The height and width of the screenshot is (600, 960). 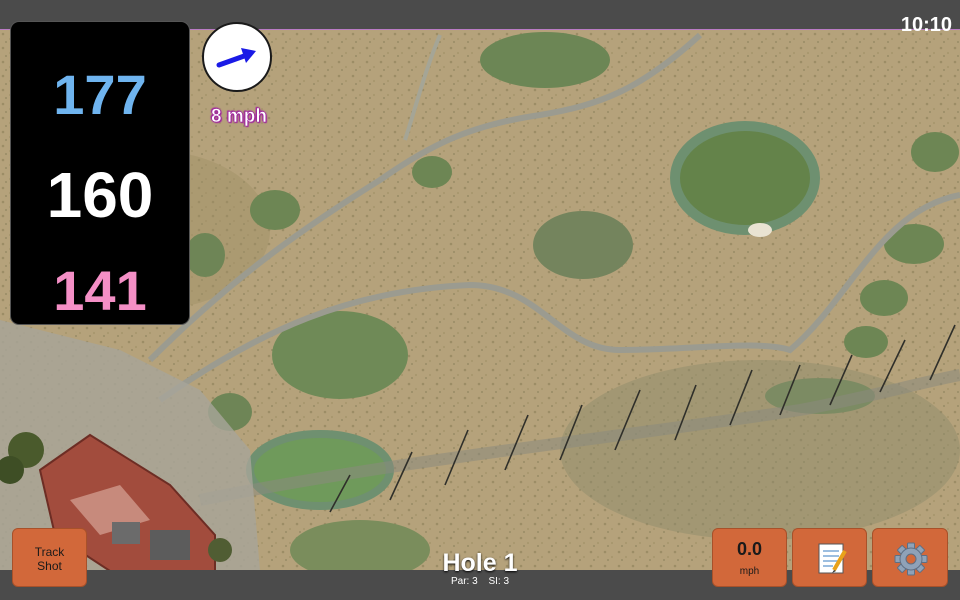 What do you see at coordinates (49, 566) in the screenshot?
I see `track-shot-label-line2: Shot` at bounding box center [49, 566].